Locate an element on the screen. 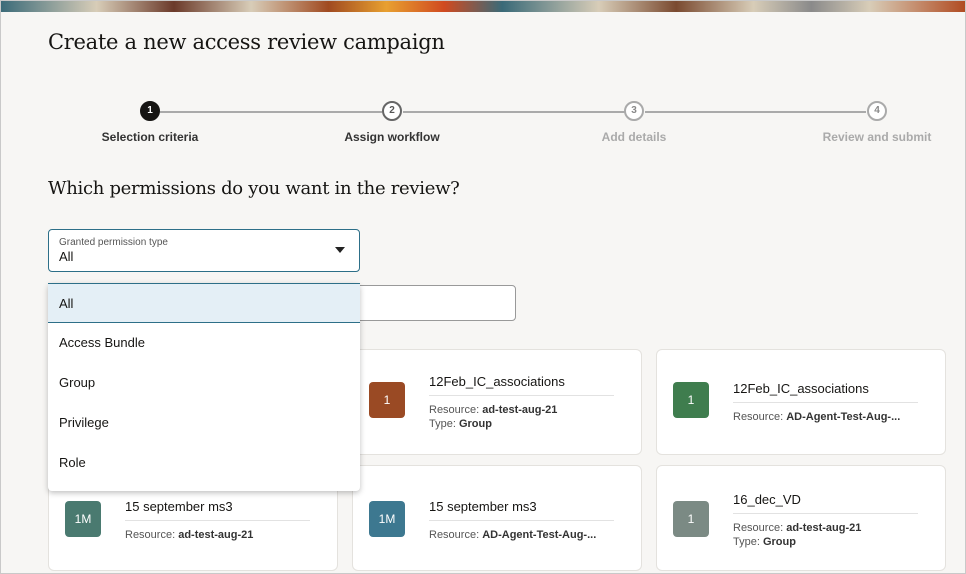 This screenshot has width=966, height=574. caret-down-icon is located at coordinates (340, 250).